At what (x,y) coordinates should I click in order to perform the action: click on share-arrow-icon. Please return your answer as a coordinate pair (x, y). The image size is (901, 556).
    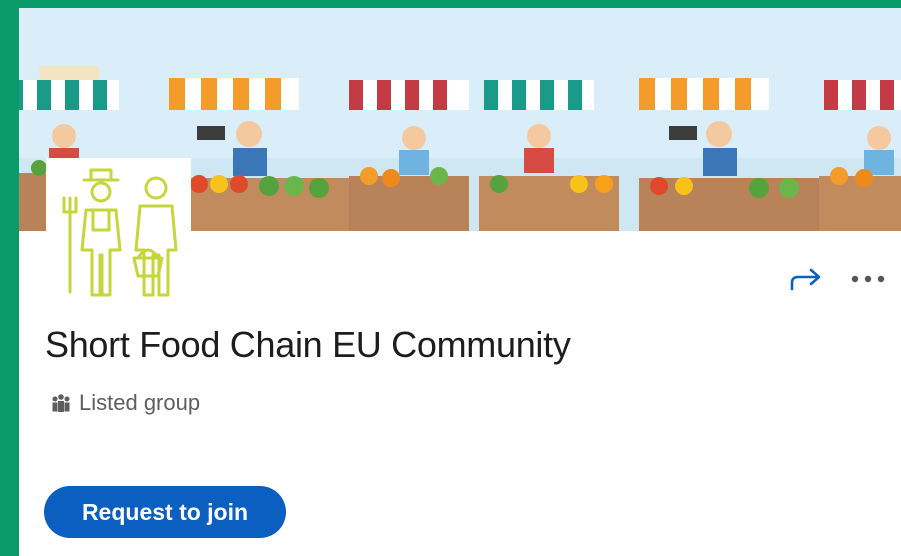
    Looking at the image, I should click on (805, 279).